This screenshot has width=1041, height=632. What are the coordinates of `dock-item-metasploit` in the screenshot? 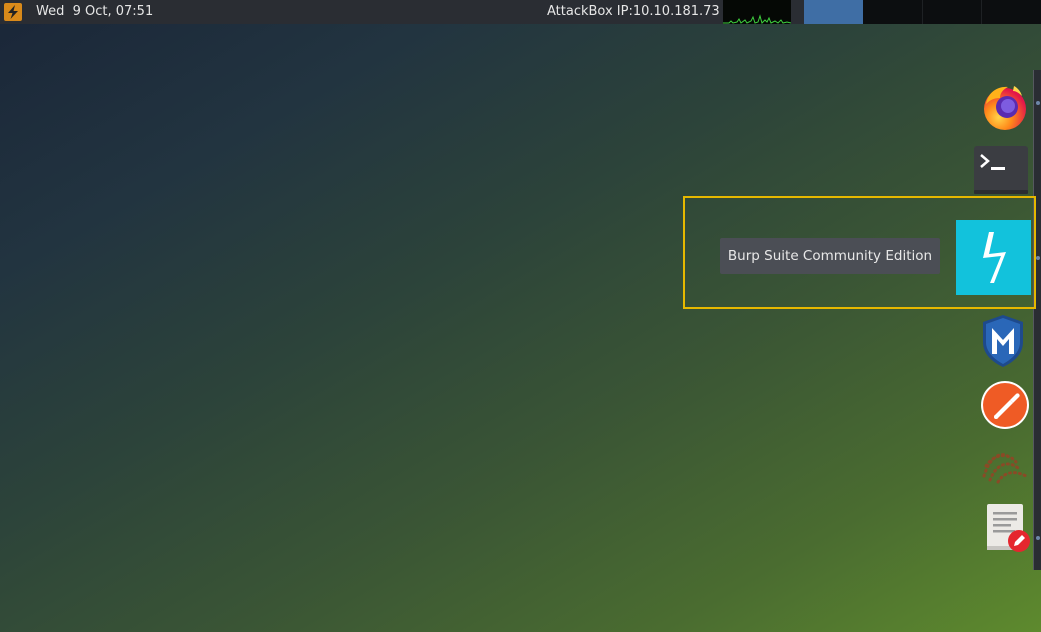 It's located at (1003, 341).